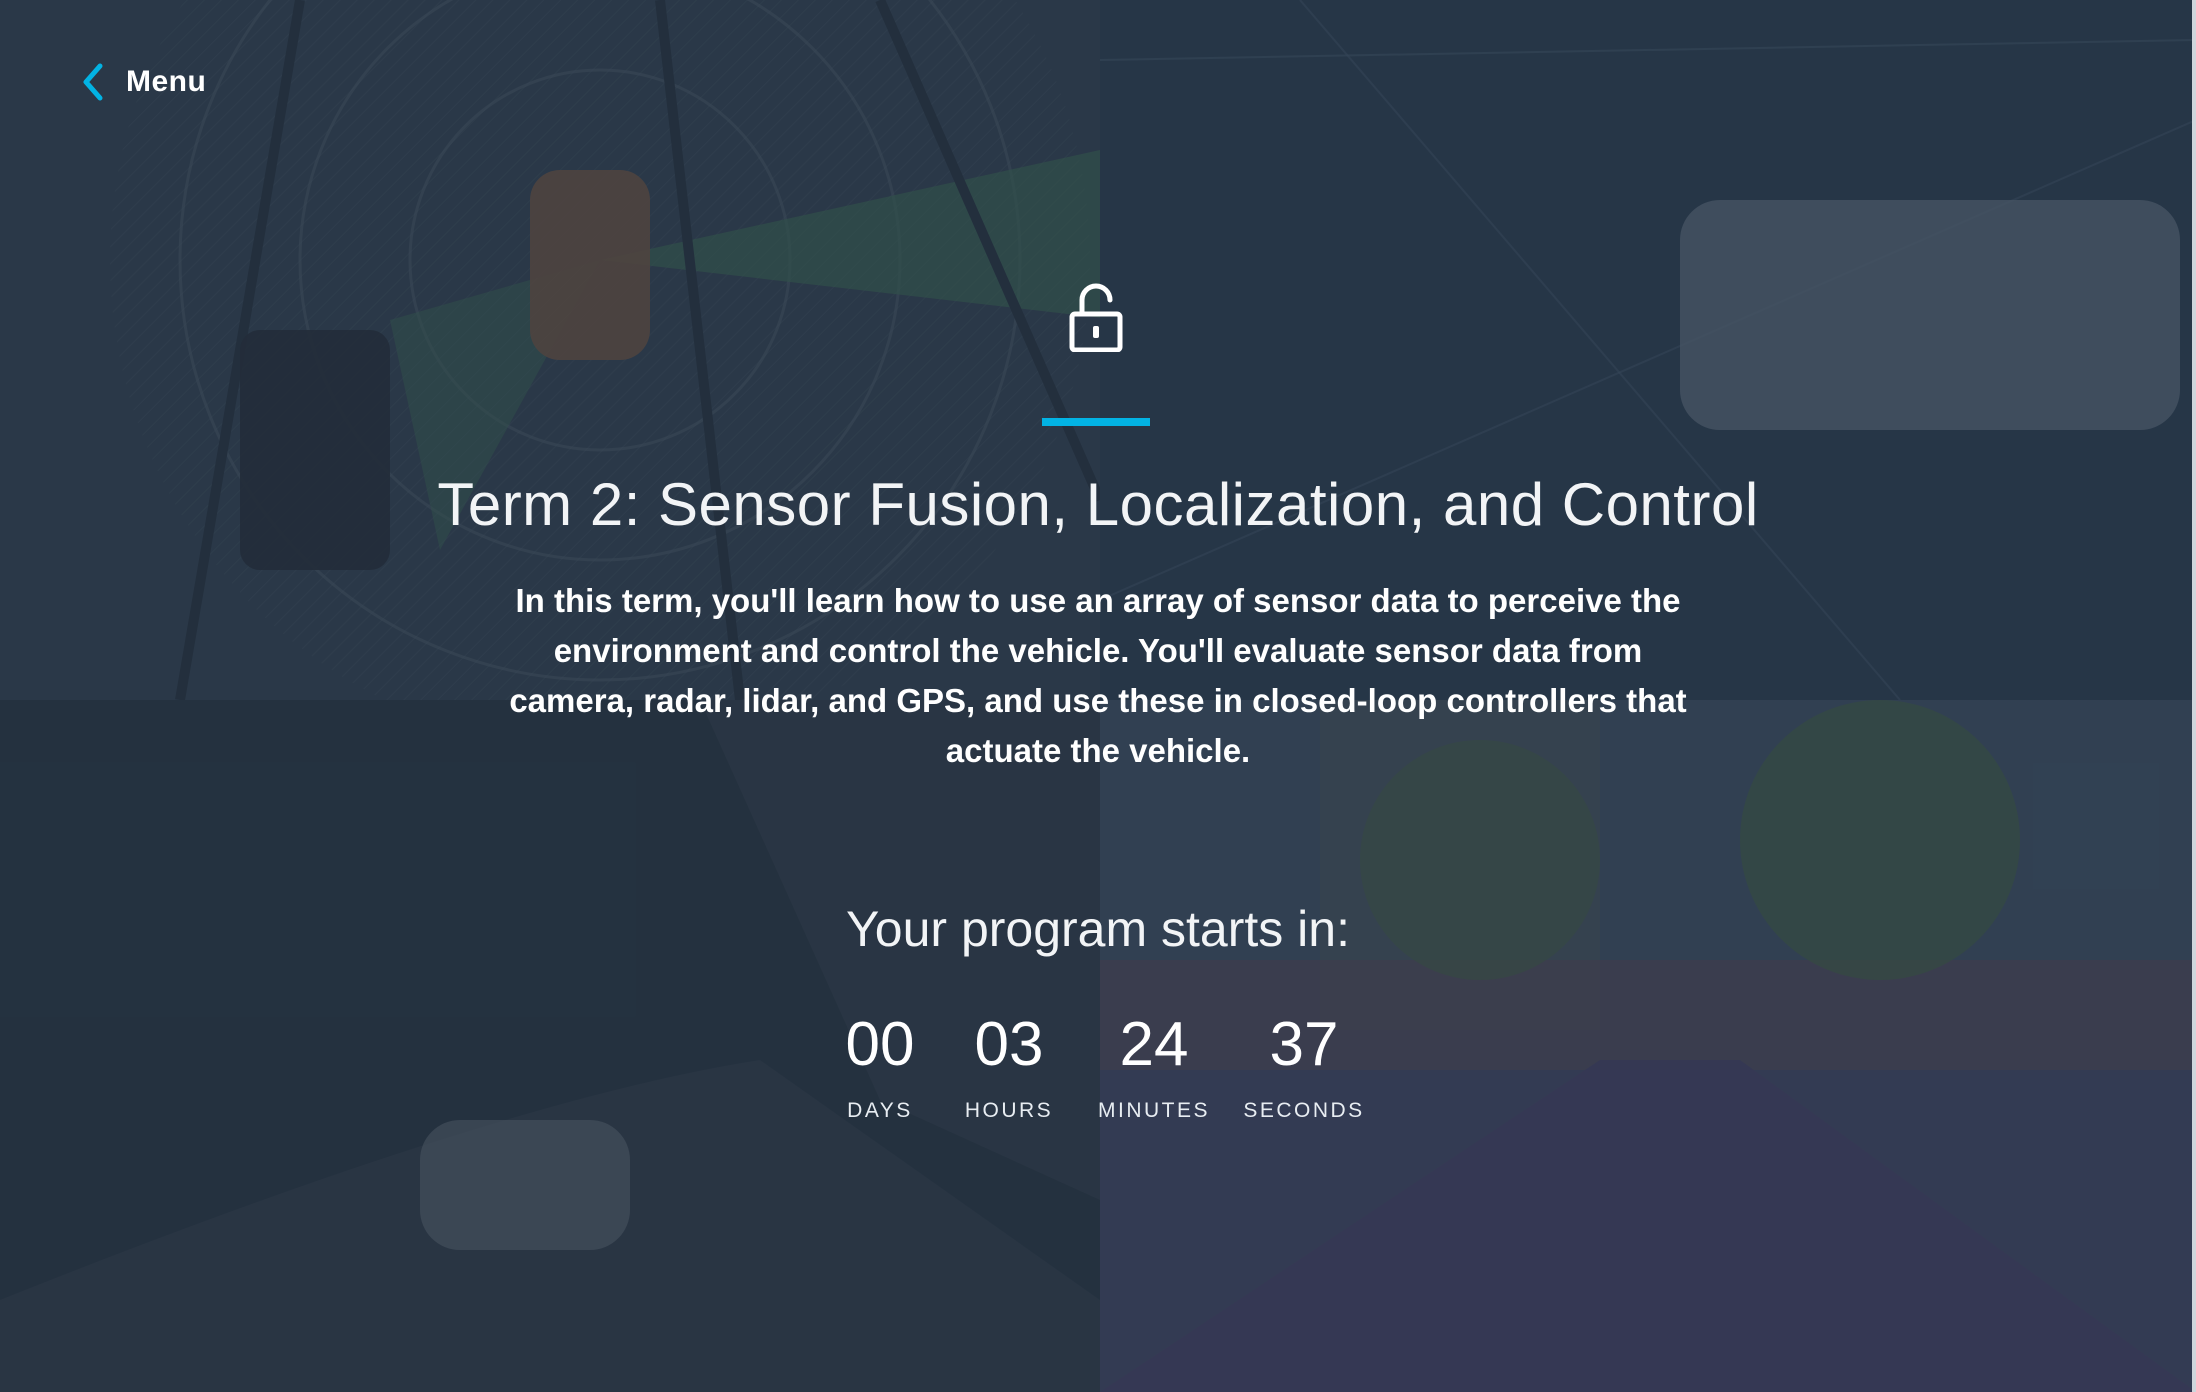  What do you see at coordinates (880, 1044) in the screenshot?
I see `days-value: 00` at bounding box center [880, 1044].